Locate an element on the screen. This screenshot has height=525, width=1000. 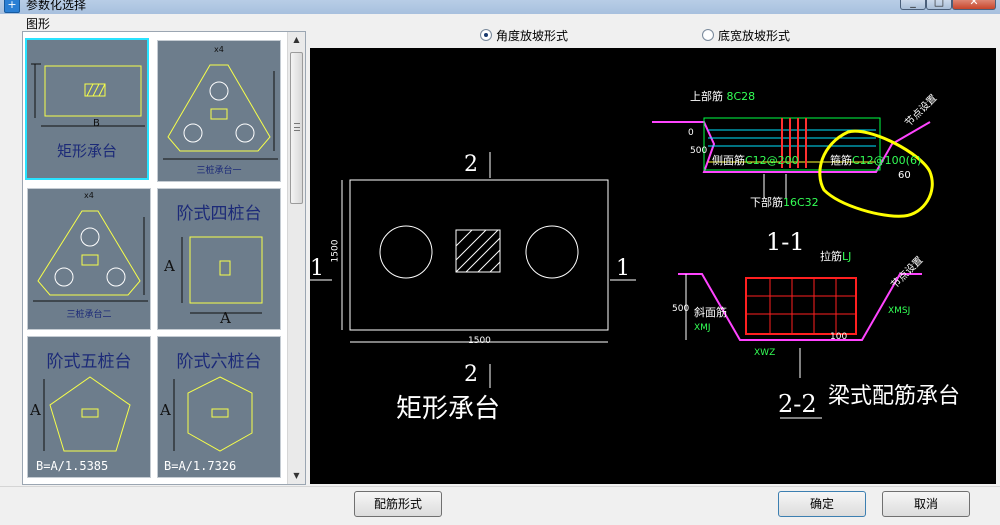
thumb-step-five-pile: 阶式五桩台 A B=A/1.5385 is located at coordinates (89, 407).